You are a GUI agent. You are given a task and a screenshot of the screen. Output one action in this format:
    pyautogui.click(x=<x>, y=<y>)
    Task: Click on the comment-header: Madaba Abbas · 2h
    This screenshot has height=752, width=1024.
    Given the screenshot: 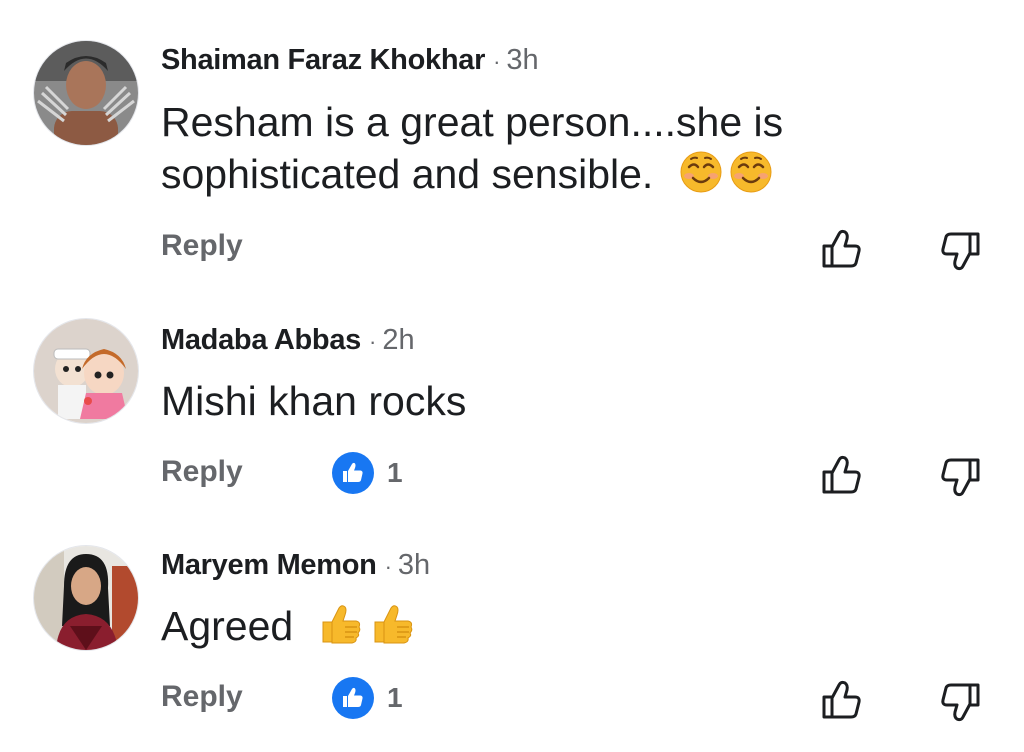 What is the action you would take?
    pyautogui.click(x=288, y=341)
    